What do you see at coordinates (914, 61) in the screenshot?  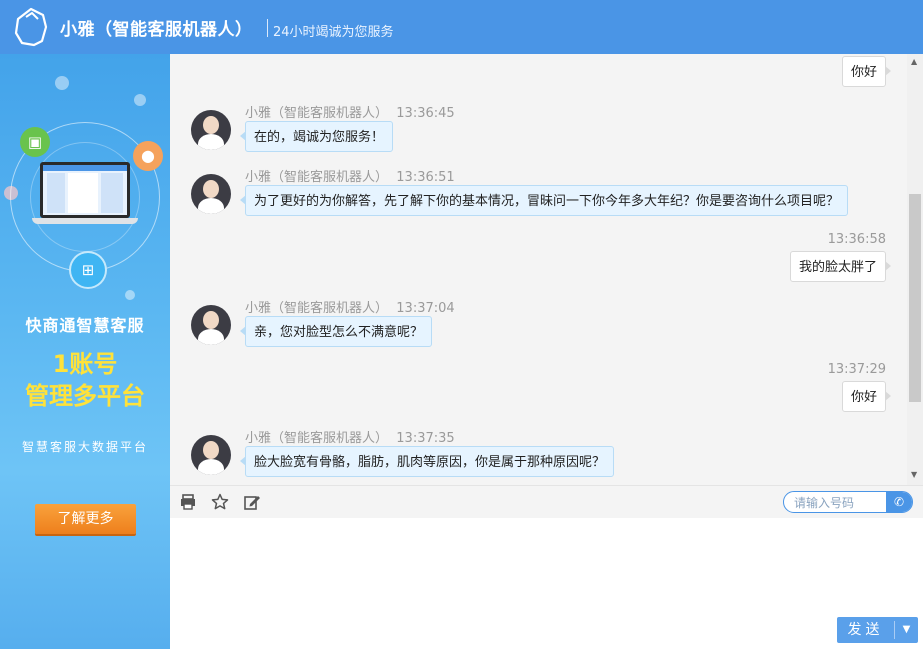 I see `scroll-up-icon: ▲` at bounding box center [914, 61].